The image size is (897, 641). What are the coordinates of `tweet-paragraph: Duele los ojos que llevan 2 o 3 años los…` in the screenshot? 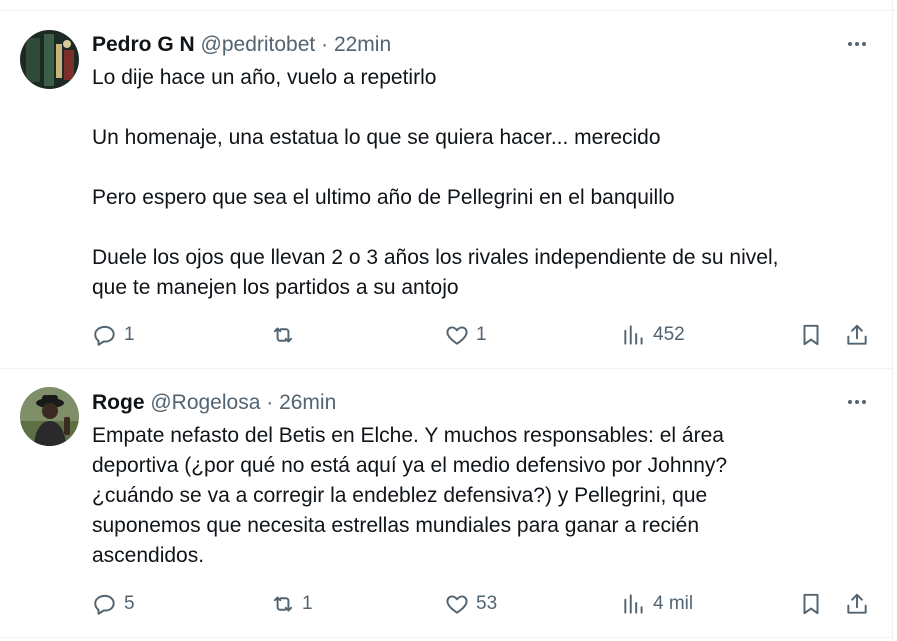 It's located at (435, 272).